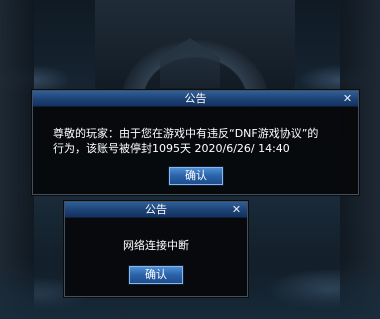 The image size is (380, 319). I want to click on ban-notice-titlebar: 公告 ✕, so click(195, 99).